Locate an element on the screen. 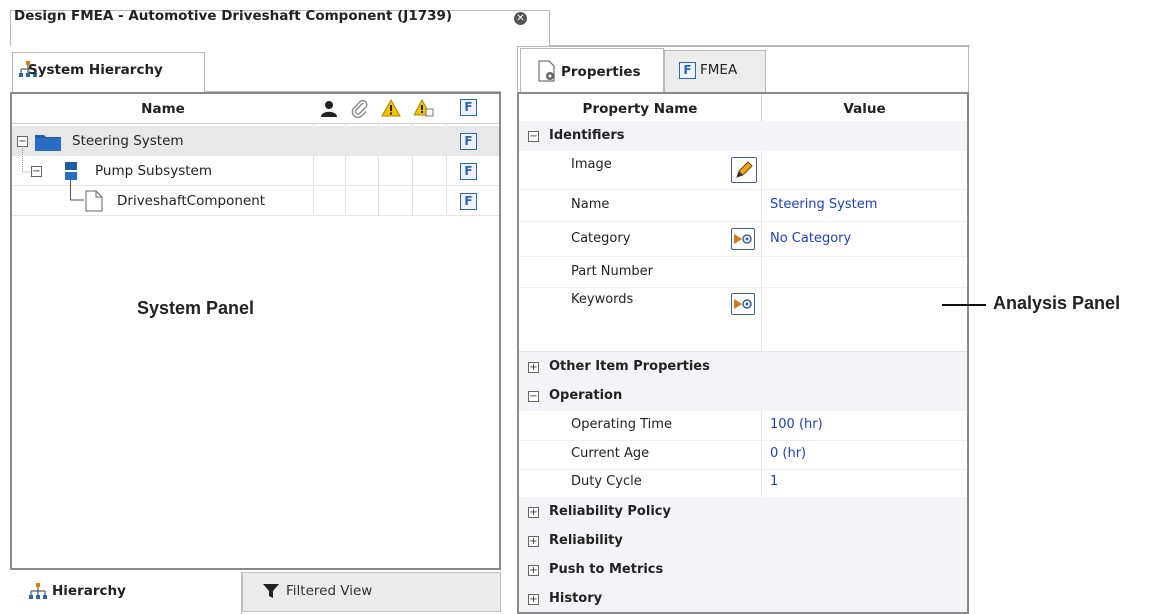 The height and width of the screenshot is (614, 1163). tree-label: Pump Subsystem is located at coordinates (153, 171).